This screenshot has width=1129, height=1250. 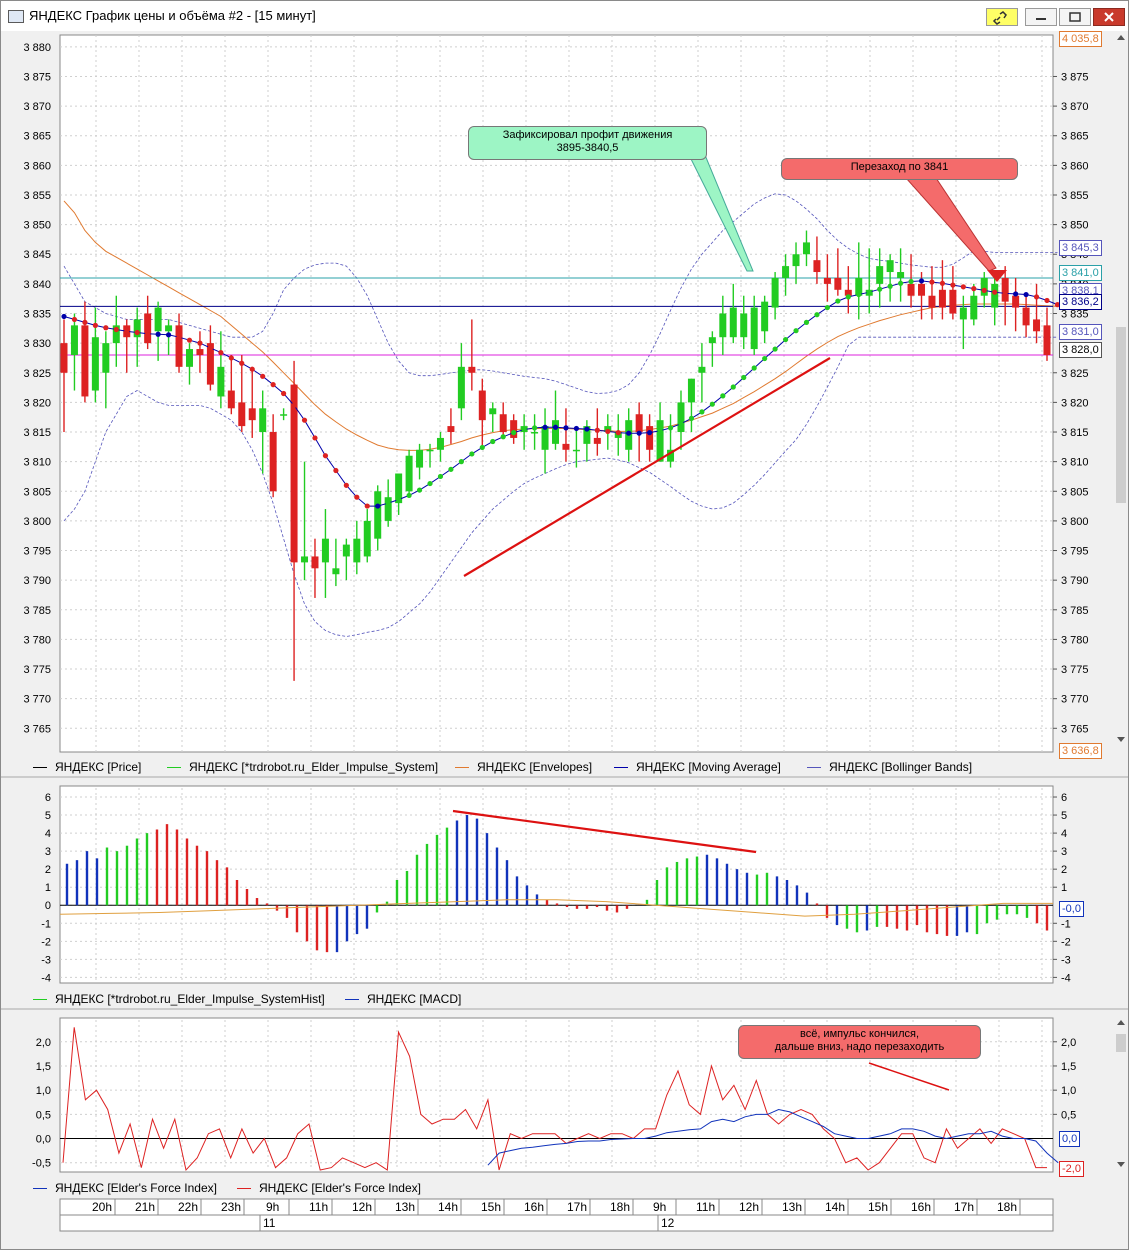 I want to click on profit-callout-text: Зафиксировал профит движения 3895-3840,5, so click(x=587, y=141).